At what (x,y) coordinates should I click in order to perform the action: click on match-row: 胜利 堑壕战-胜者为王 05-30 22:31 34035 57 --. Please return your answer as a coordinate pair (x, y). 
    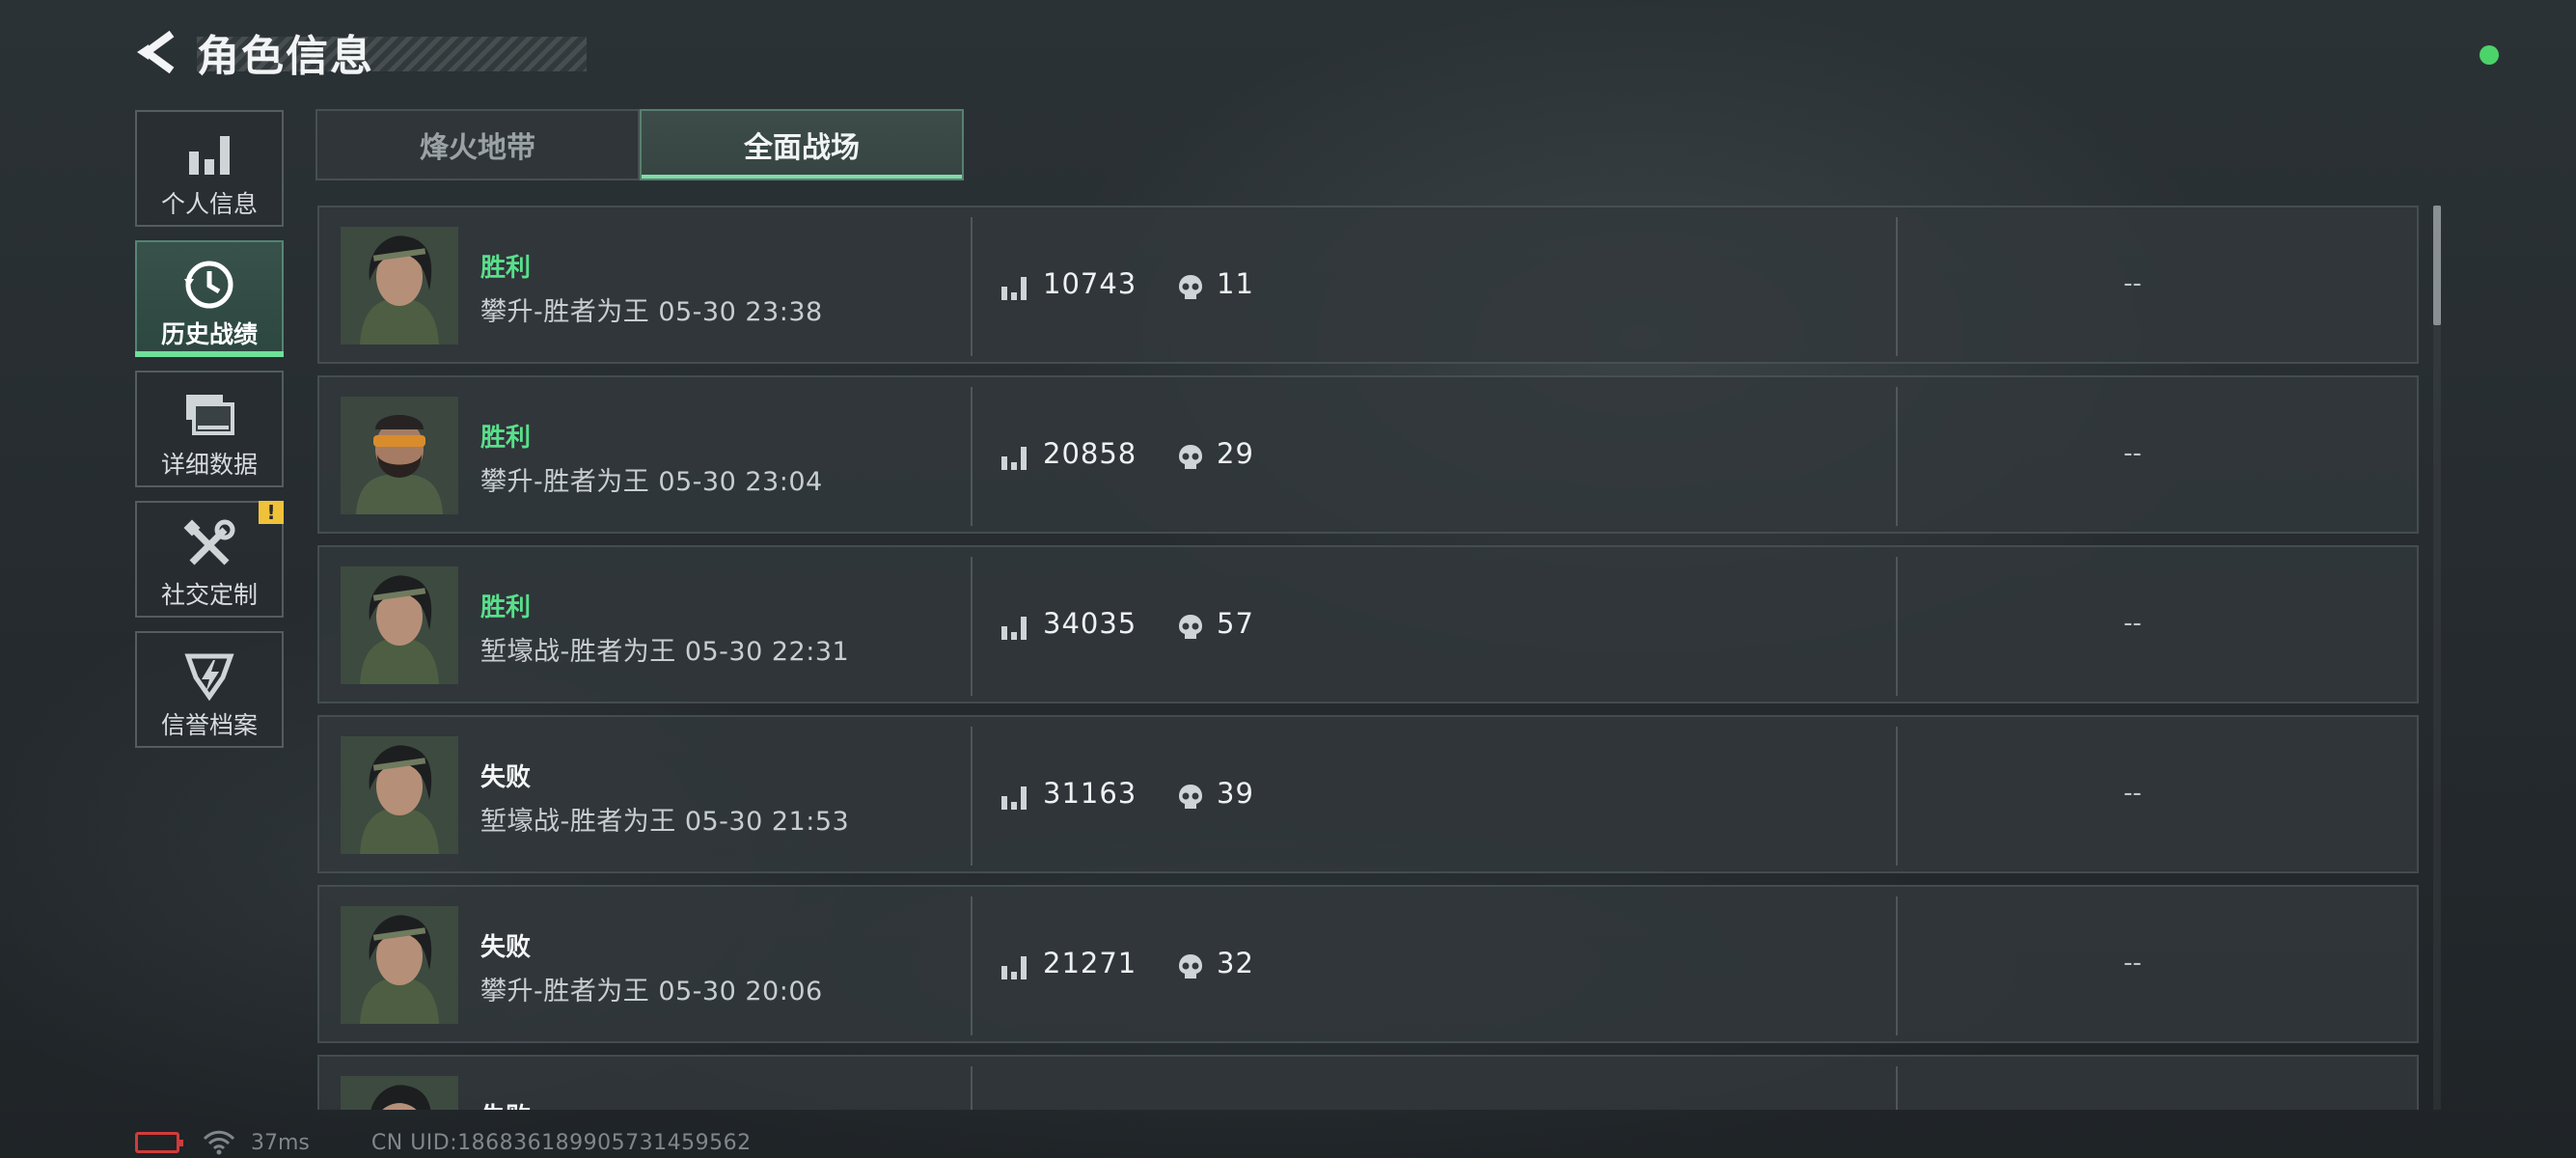
    Looking at the image, I should click on (1368, 624).